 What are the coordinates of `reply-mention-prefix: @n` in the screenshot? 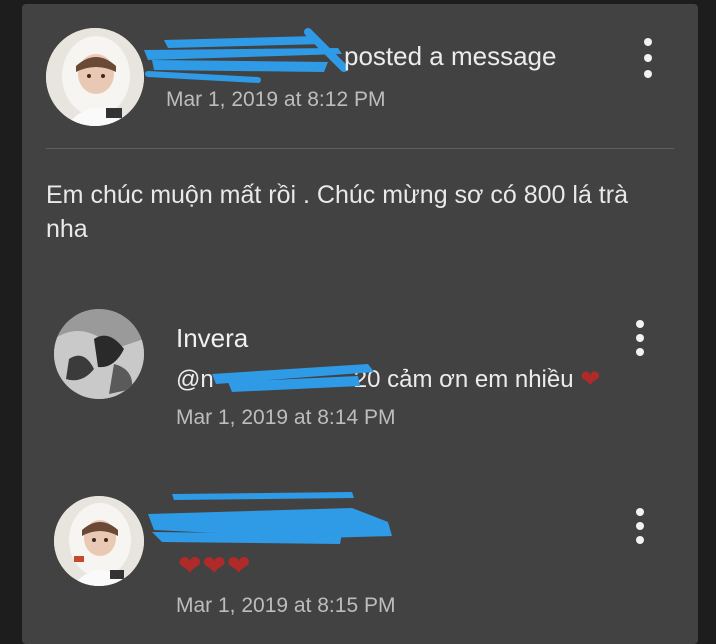 It's located at (195, 379).